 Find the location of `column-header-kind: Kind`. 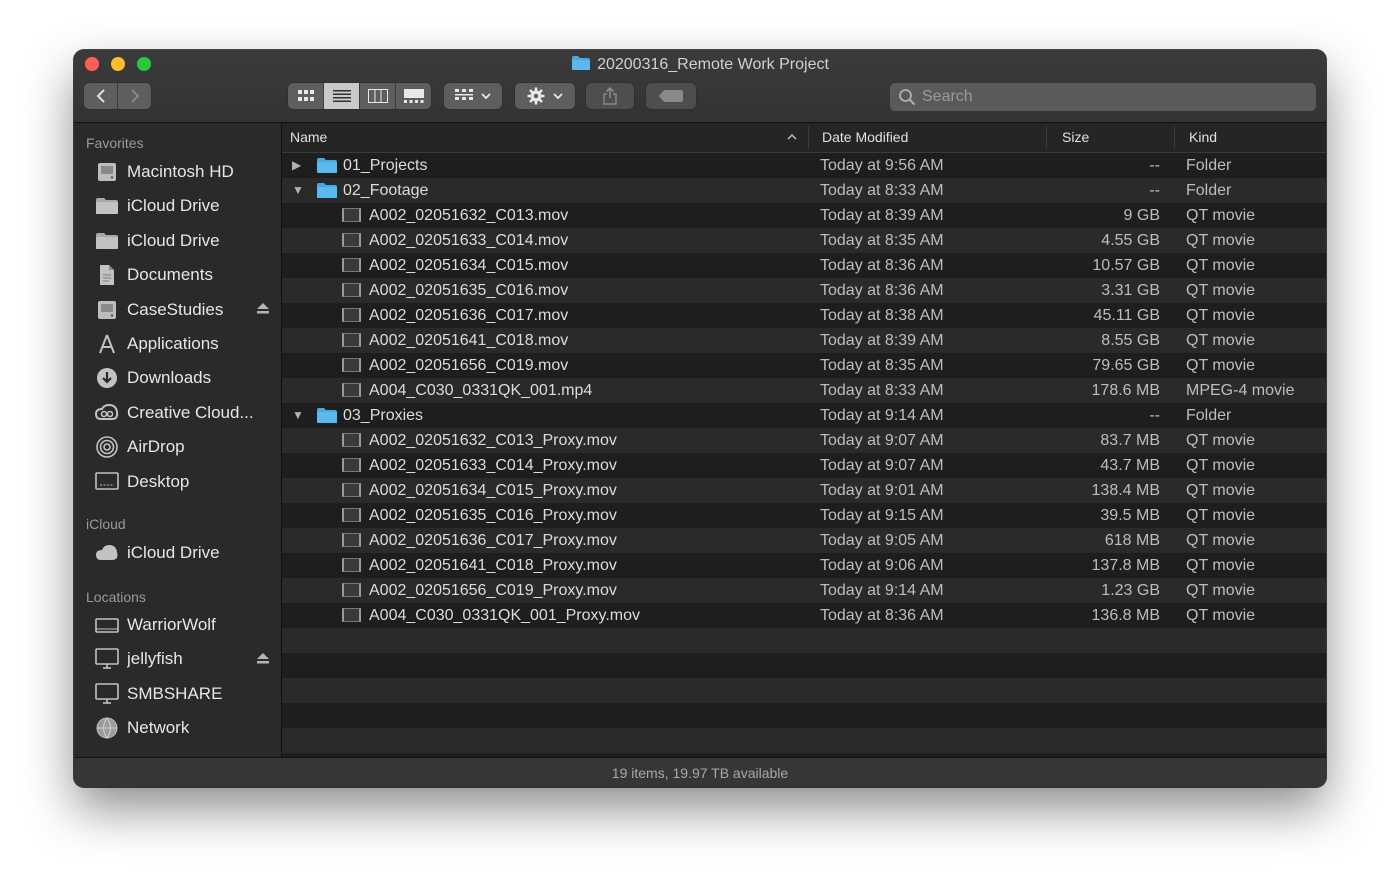

column-header-kind: Kind is located at coordinates (1203, 137).